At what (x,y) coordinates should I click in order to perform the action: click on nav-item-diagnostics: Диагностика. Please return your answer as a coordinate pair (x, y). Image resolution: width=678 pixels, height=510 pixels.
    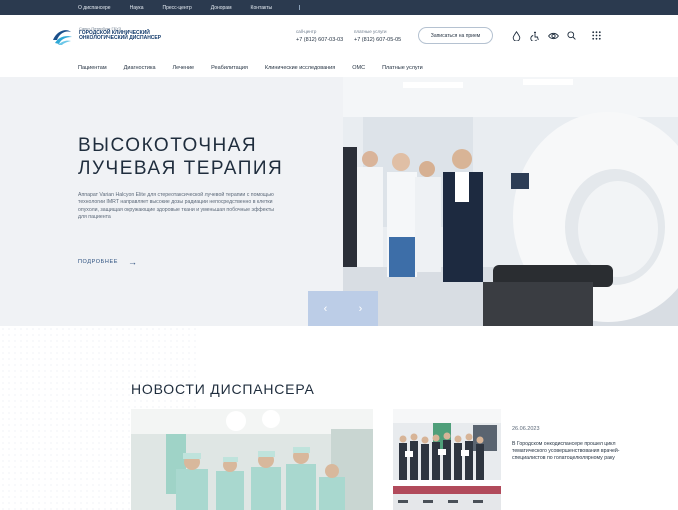
    Looking at the image, I should click on (140, 68).